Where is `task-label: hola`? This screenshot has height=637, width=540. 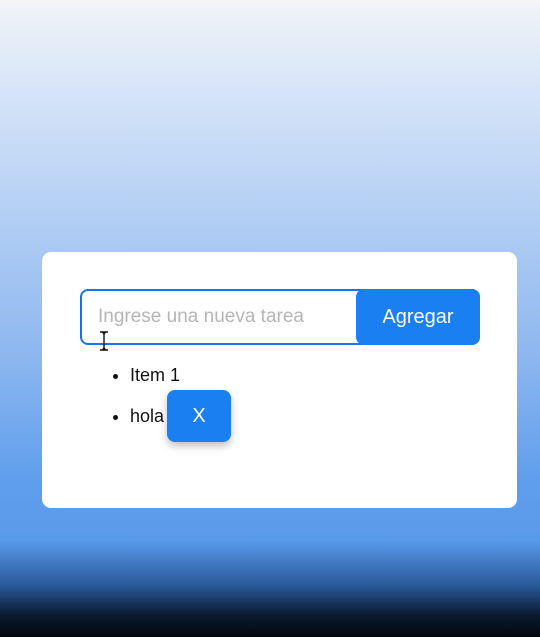 task-label: hola is located at coordinates (147, 416).